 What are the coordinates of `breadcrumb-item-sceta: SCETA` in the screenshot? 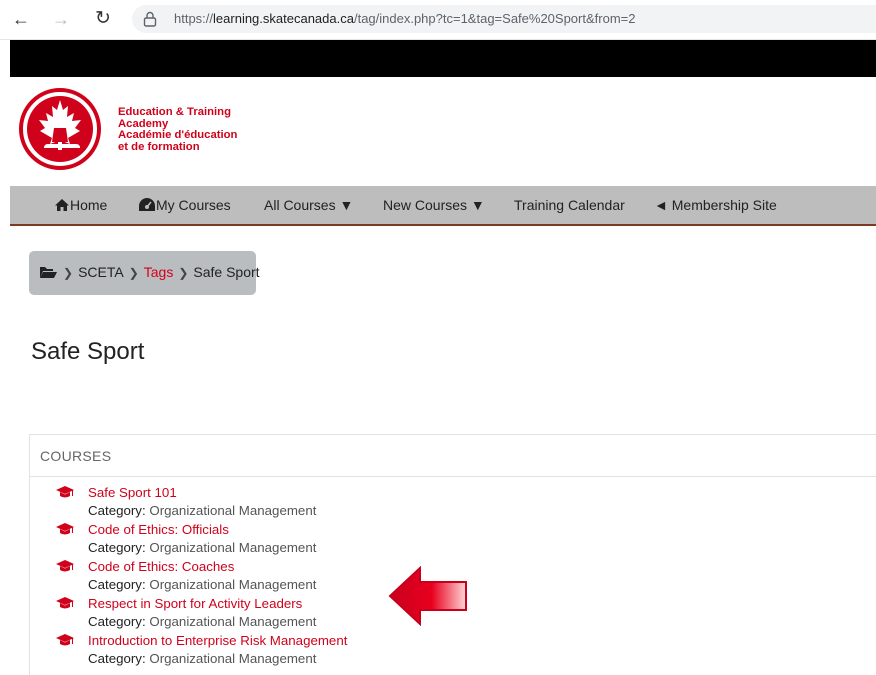 It's located at (101, 272).